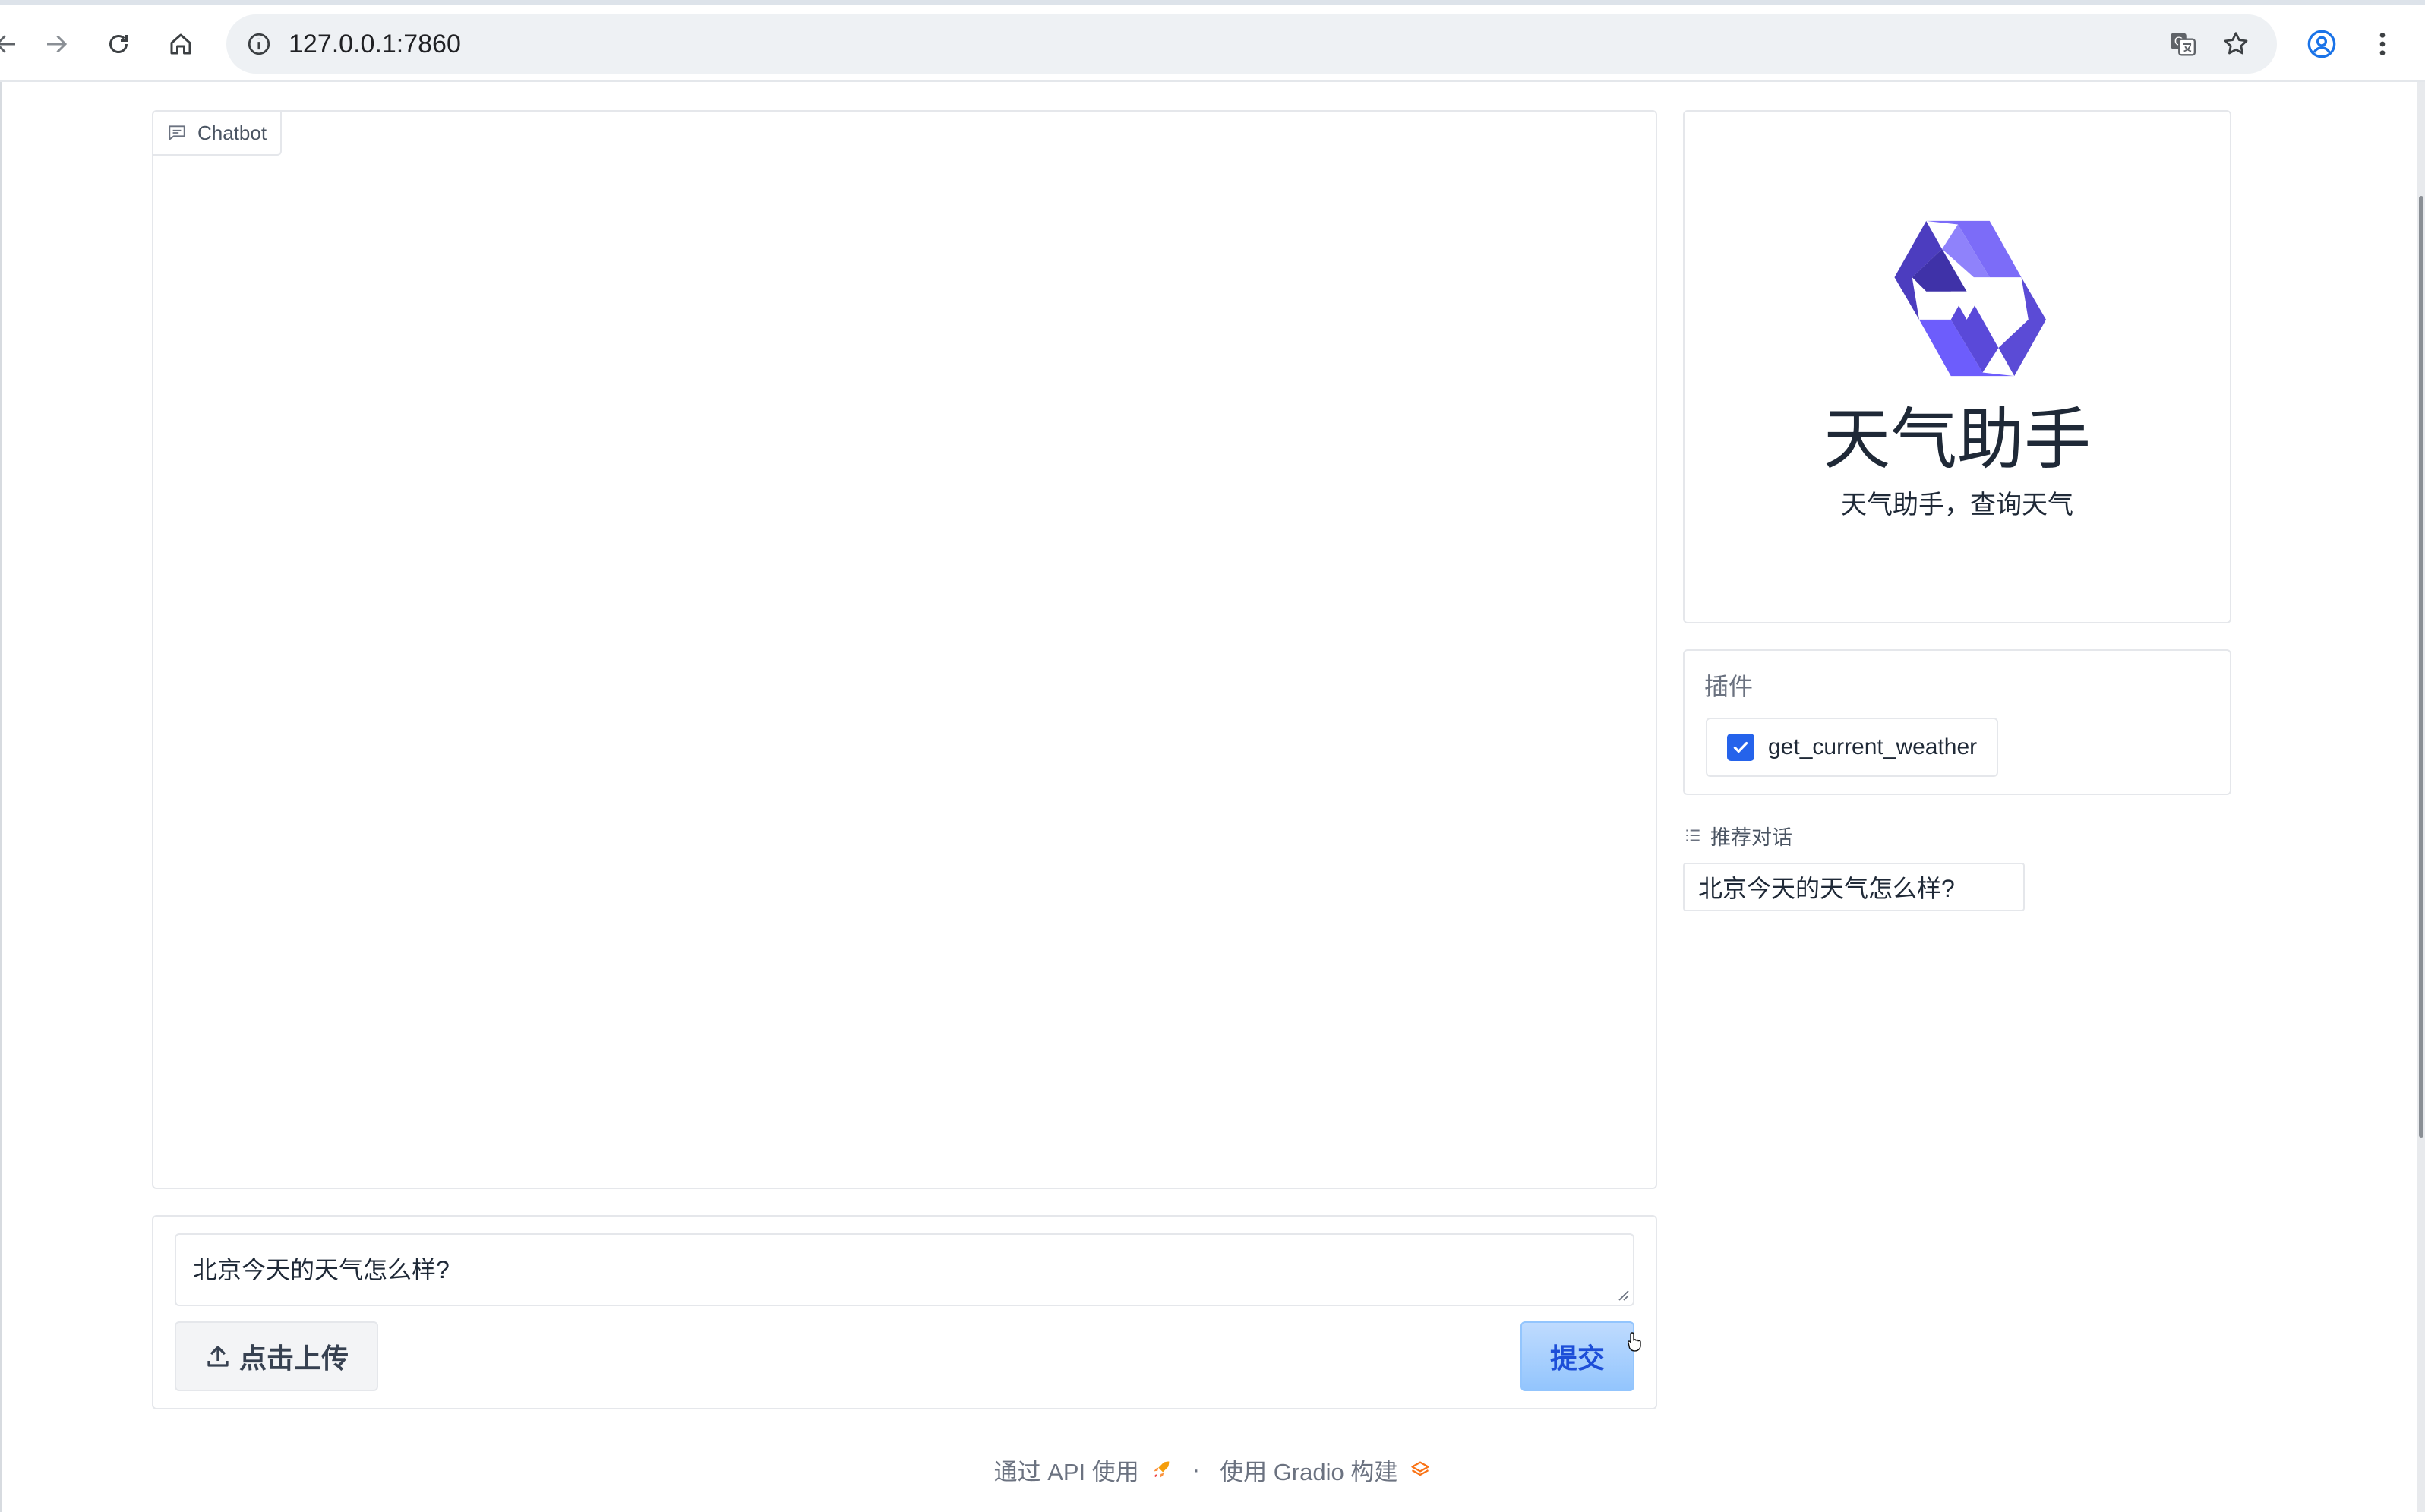 This screenshot has width=2425, height=1512. Describe the element at coordinates (1729, 686) in the screenshot. I see `plugins-title: 插件` at that location.